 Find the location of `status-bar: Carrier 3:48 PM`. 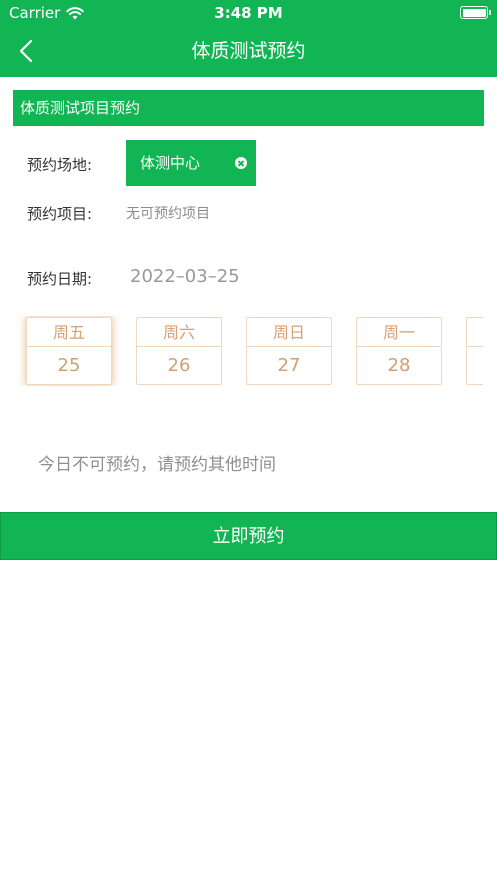

status-bar: Carrier 3:48 PM is located at coordinates (248, 13).